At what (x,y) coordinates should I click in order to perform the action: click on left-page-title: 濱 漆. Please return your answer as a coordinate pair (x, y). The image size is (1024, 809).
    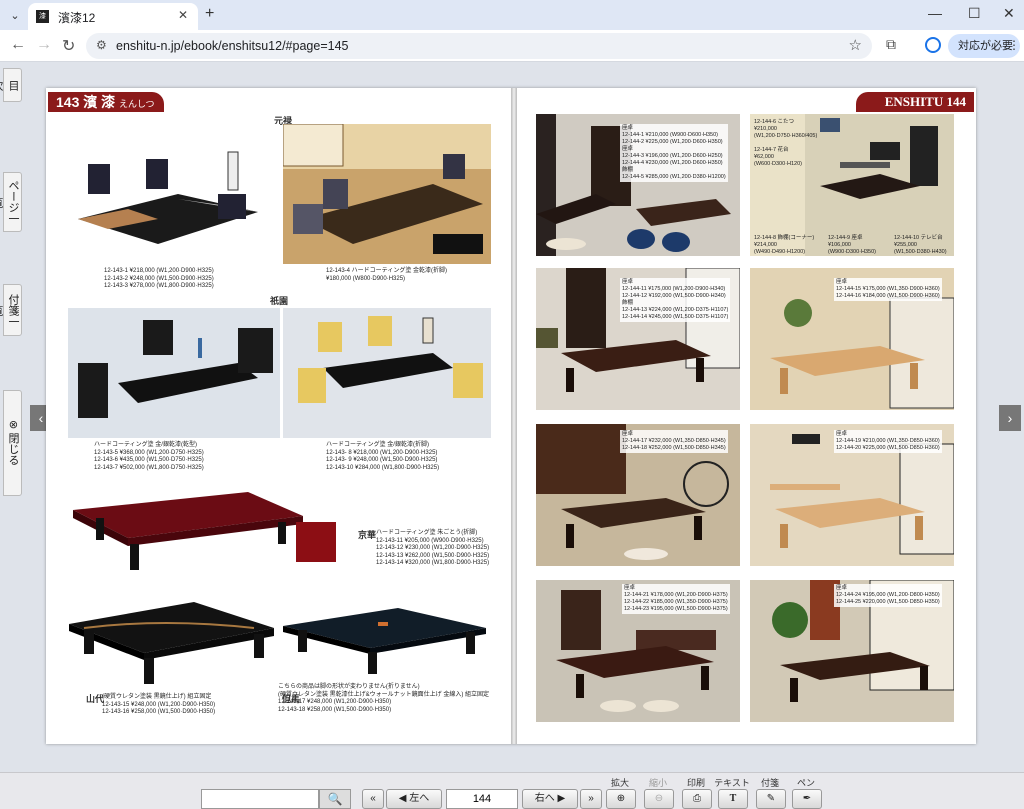
    Looking at the image, I should click on (99, 102).